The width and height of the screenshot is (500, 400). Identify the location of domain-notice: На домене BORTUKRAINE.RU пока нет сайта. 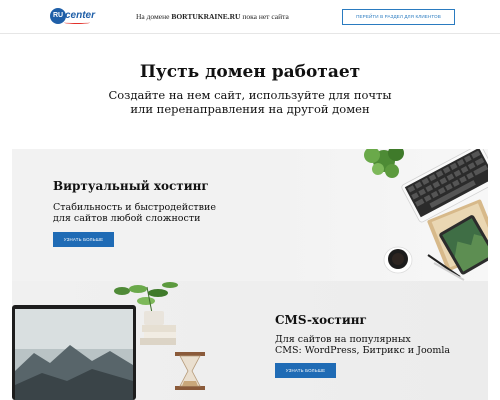
(212, 16).